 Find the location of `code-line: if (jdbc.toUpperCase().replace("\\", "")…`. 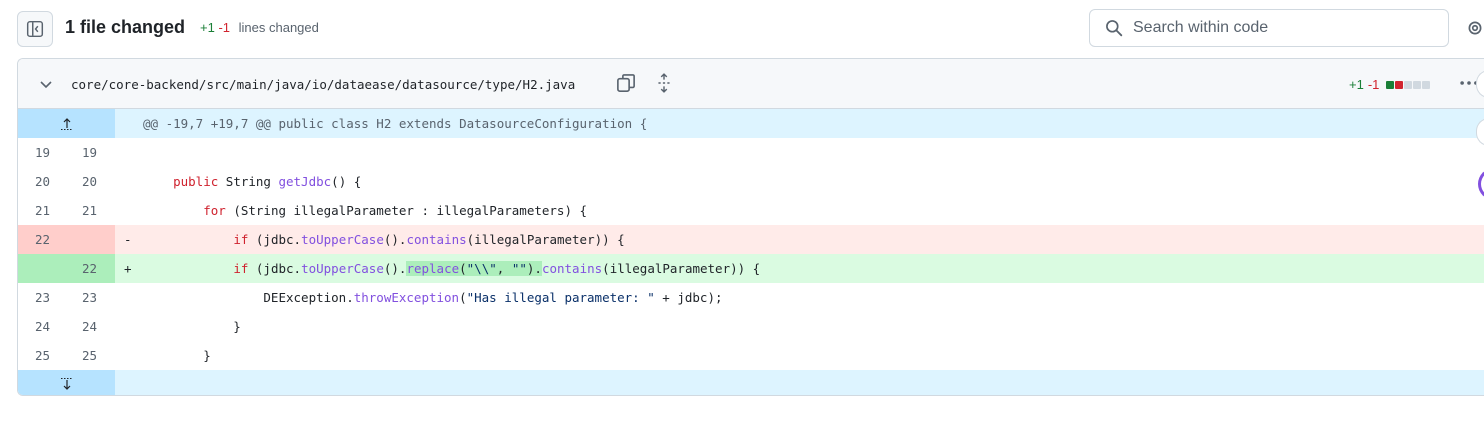

code-line: if (jdbc.toUpperCase().replace("\\", "")… is located at coordinates (497, 268).